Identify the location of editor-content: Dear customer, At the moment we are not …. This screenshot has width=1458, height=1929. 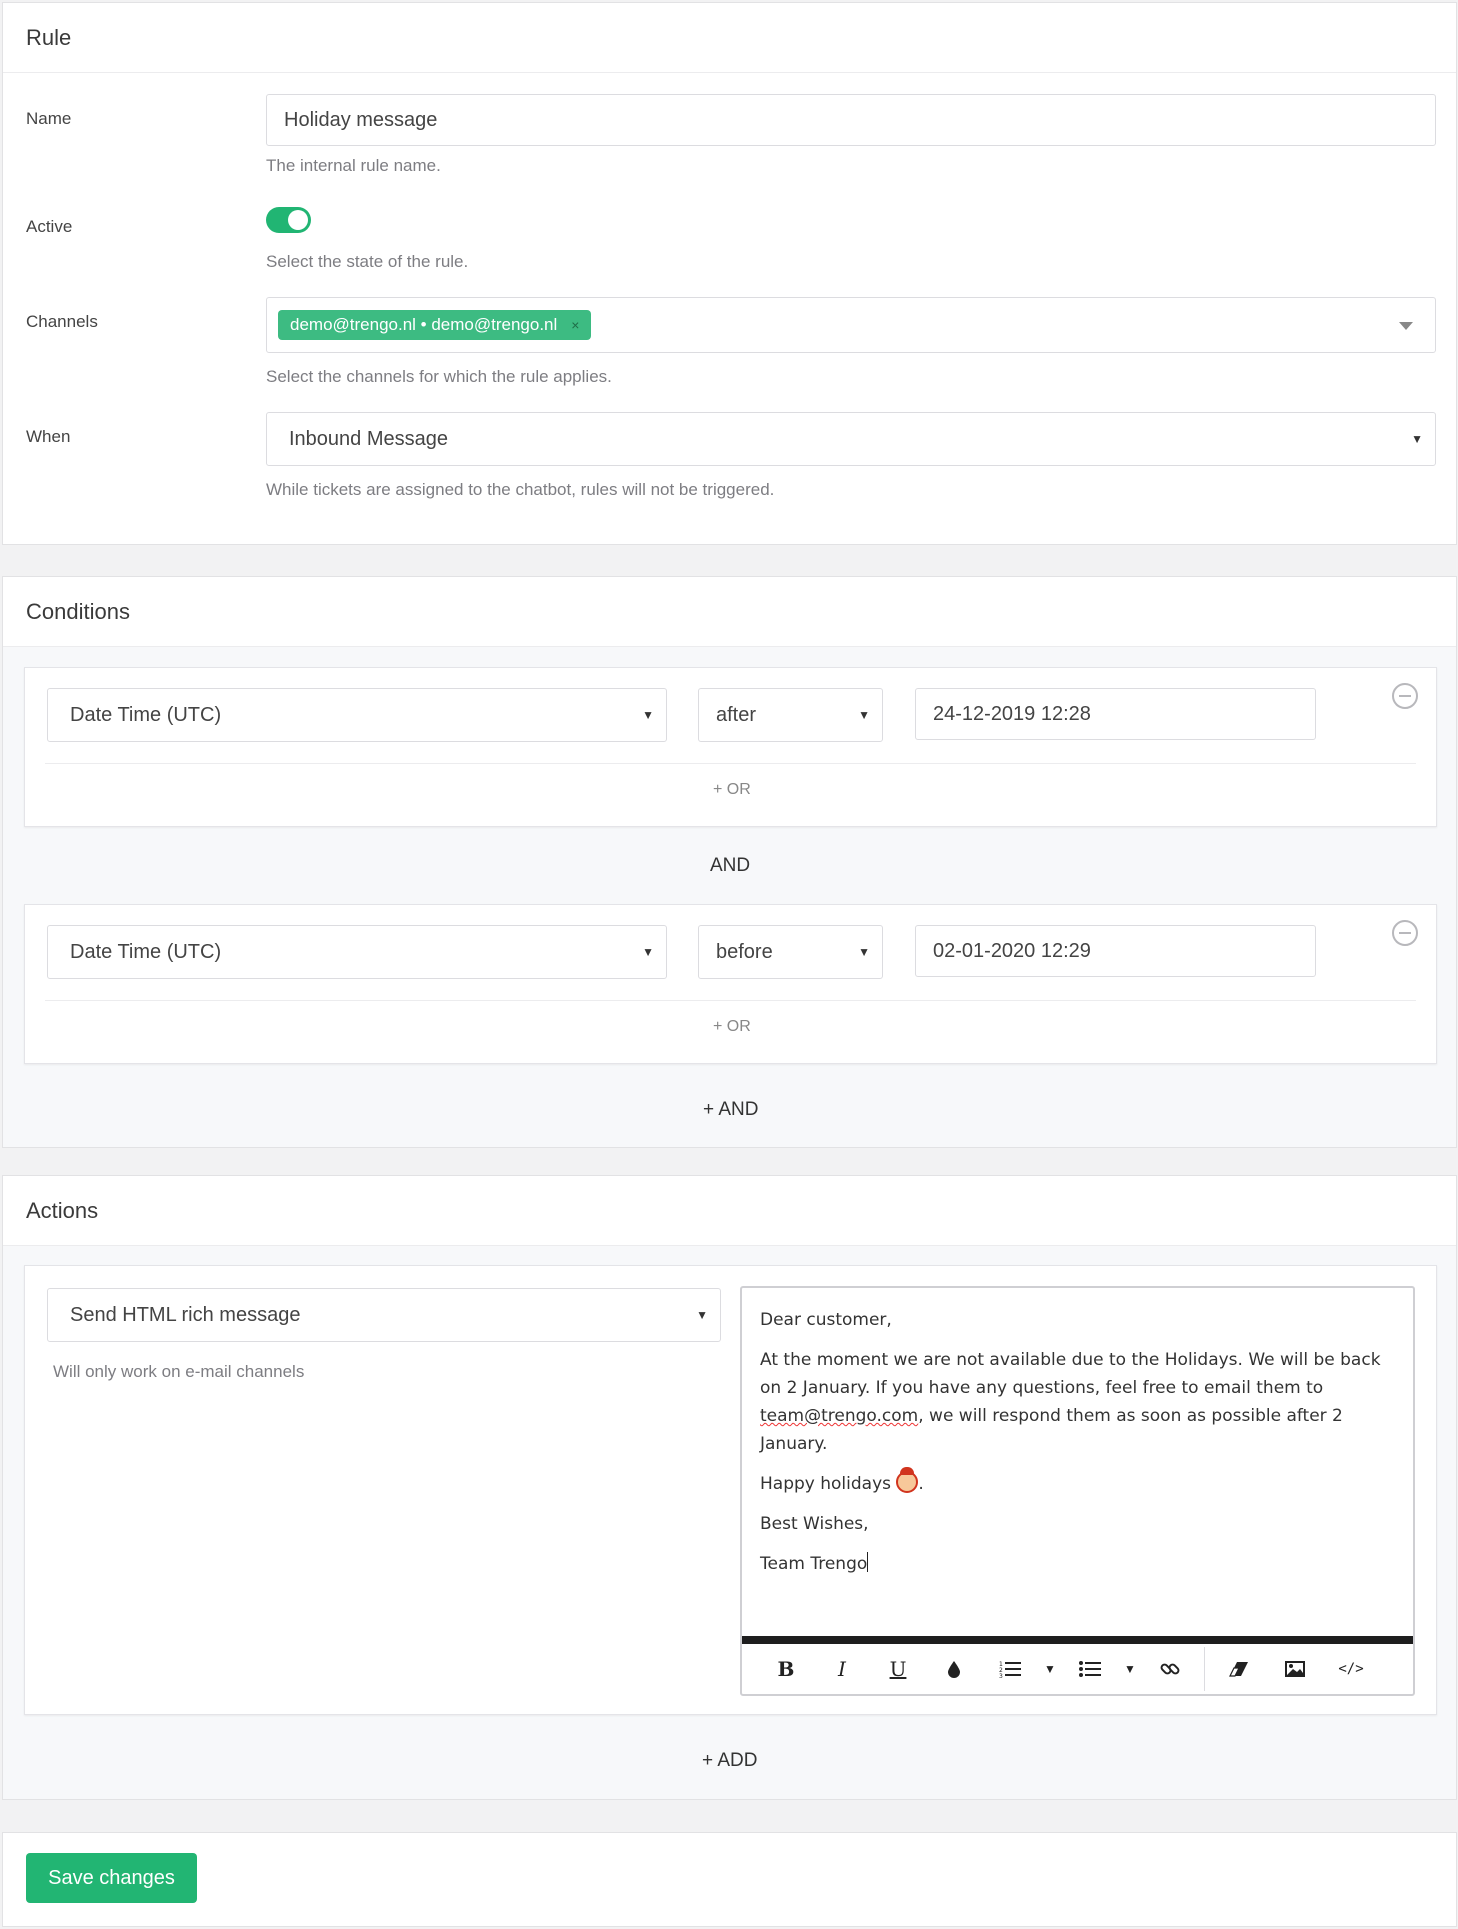
(1074, 1448).